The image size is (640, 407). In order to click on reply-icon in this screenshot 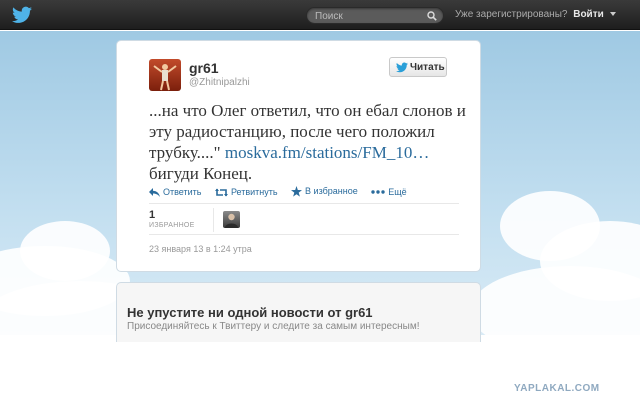, I will do `click(154, 192)`.